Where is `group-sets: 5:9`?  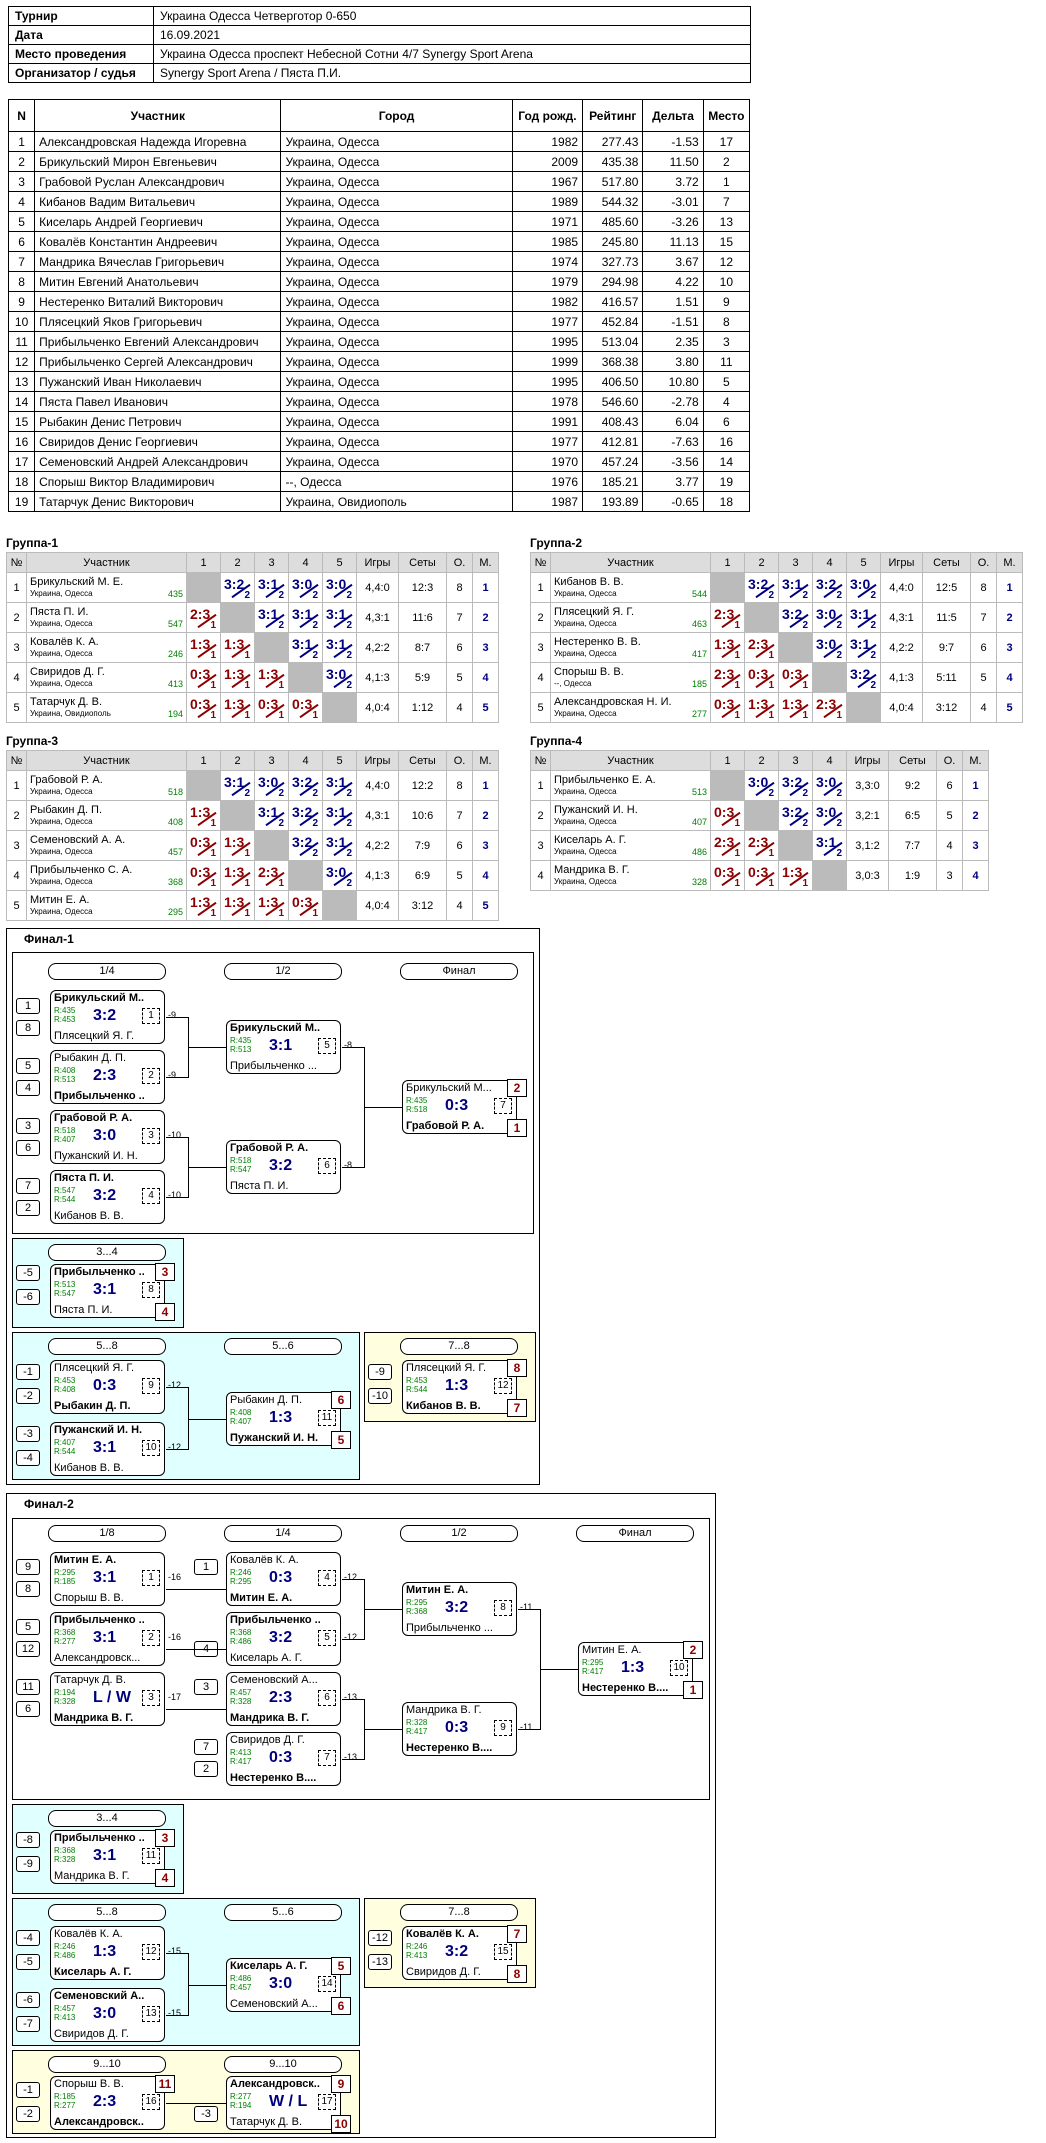 group-sets: 5:9 is located at coordinates (422, 677).